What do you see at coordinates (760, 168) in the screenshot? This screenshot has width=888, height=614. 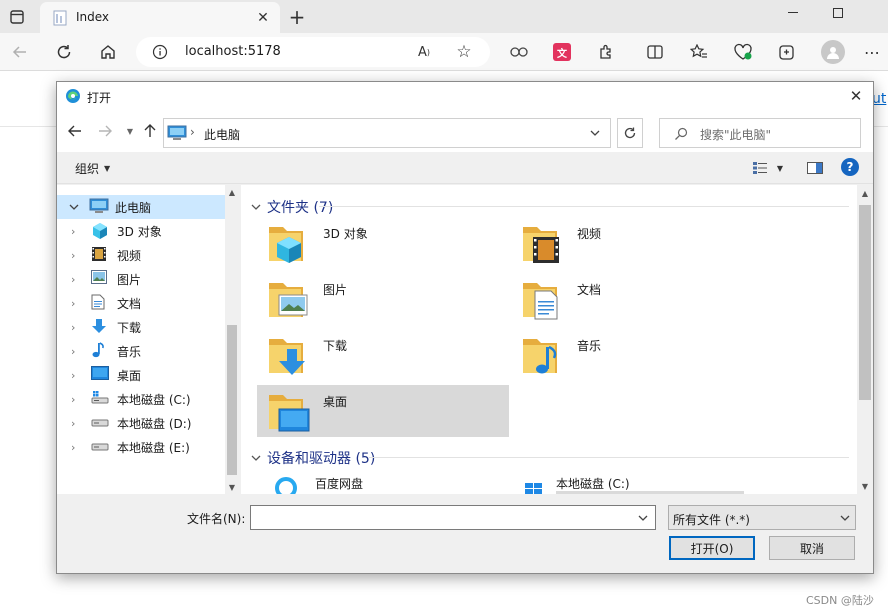 I see `view-options-icon` at bounding box center [760, 168].